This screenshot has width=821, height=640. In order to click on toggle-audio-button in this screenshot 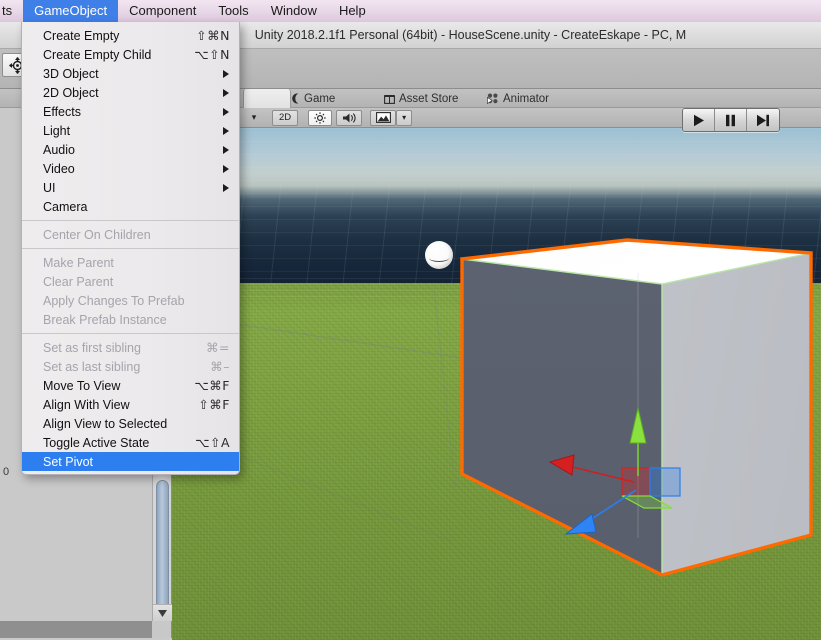, I will do `click(349, 117)`.